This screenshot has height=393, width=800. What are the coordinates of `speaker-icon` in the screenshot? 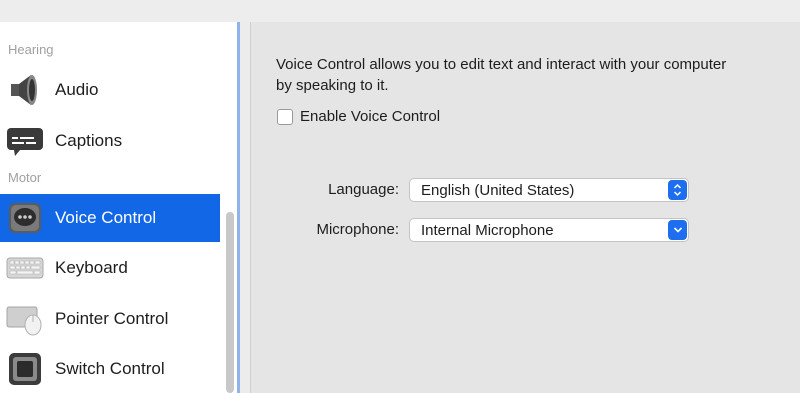 It's located at (25, 90).